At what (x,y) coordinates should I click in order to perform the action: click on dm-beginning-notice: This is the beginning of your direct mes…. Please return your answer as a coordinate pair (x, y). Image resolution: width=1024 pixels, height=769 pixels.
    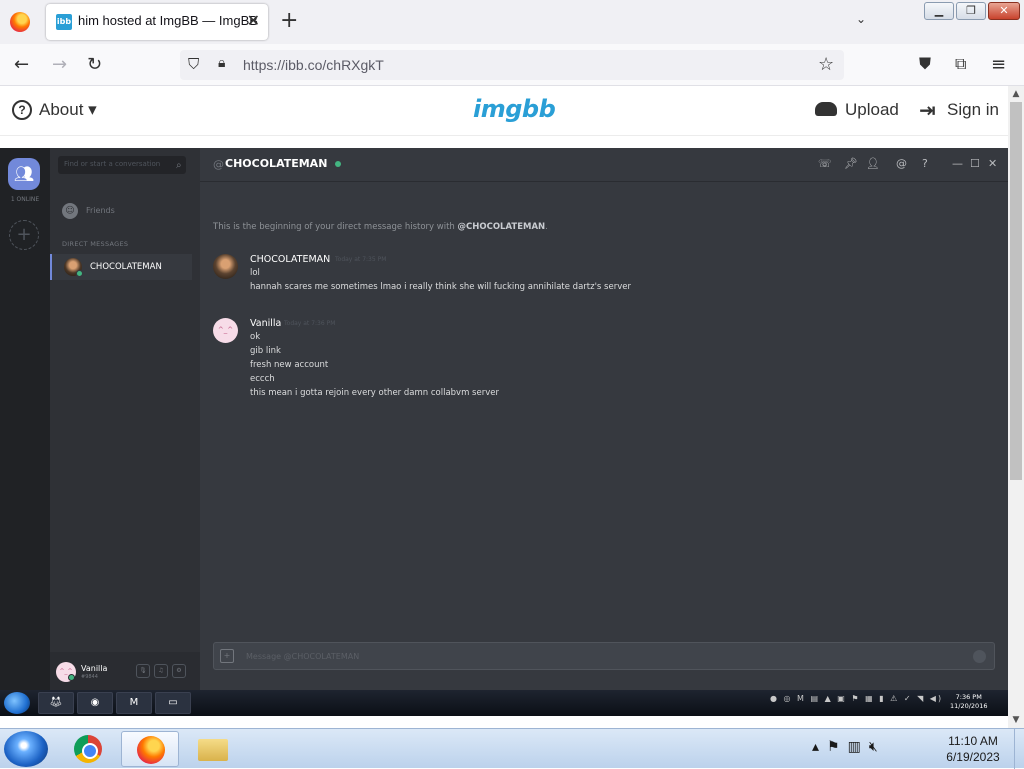
    Looking at the image, I should click on (380, 227).